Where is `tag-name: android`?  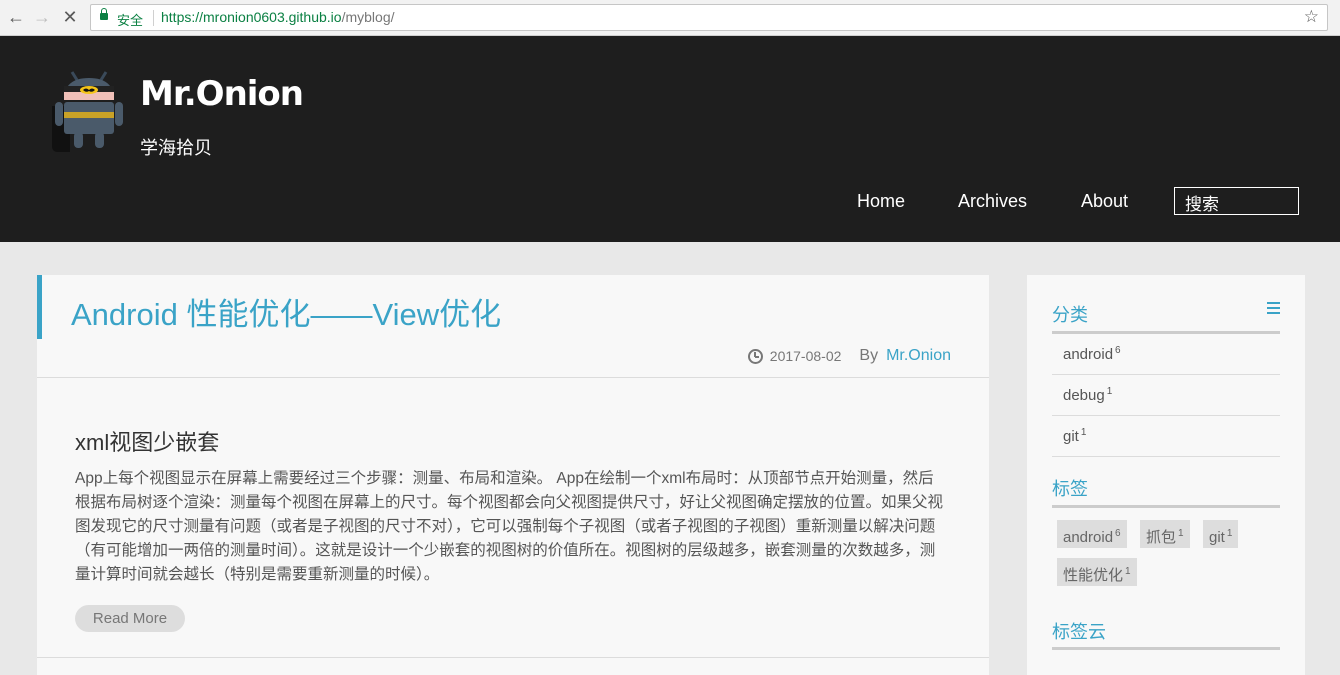
tag-name: android is located at coordinates (1088, 537).